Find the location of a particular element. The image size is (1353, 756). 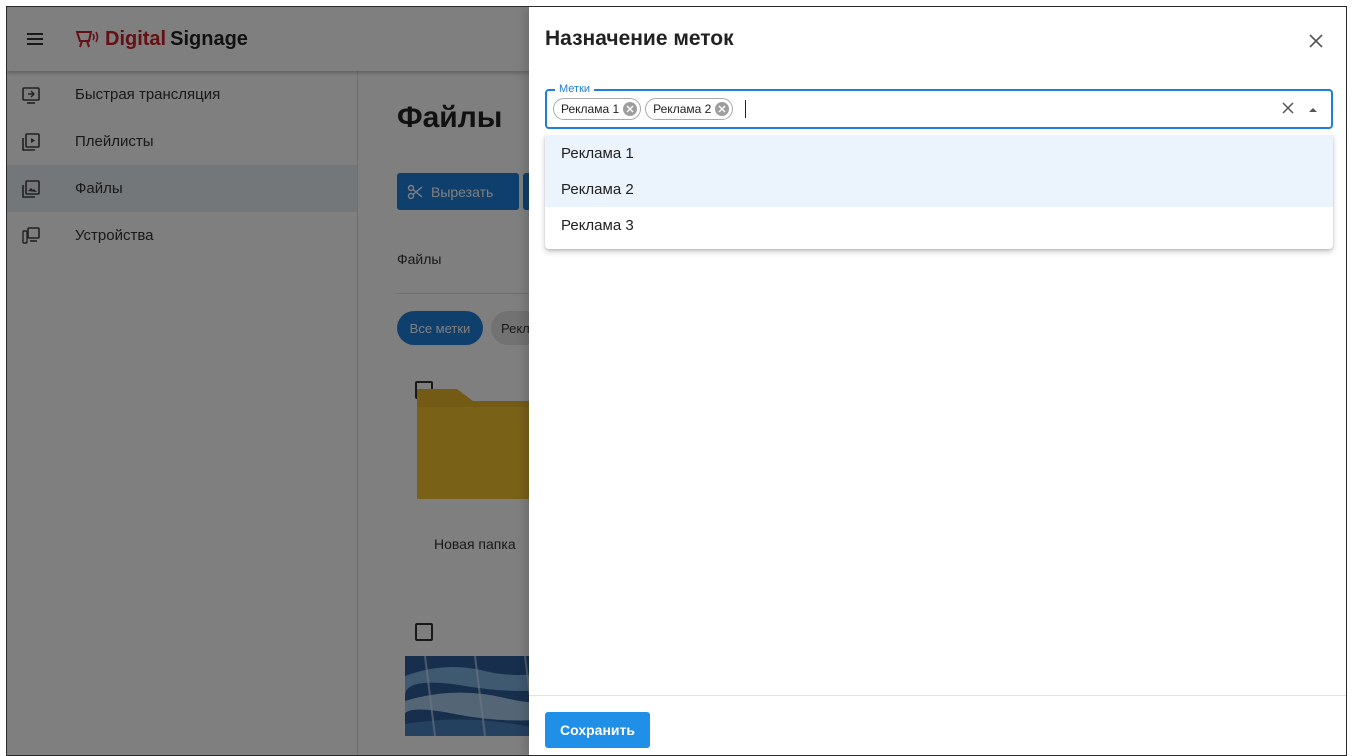

tag-chip-label: Реклама 1 is located at coordinates (590, 109).